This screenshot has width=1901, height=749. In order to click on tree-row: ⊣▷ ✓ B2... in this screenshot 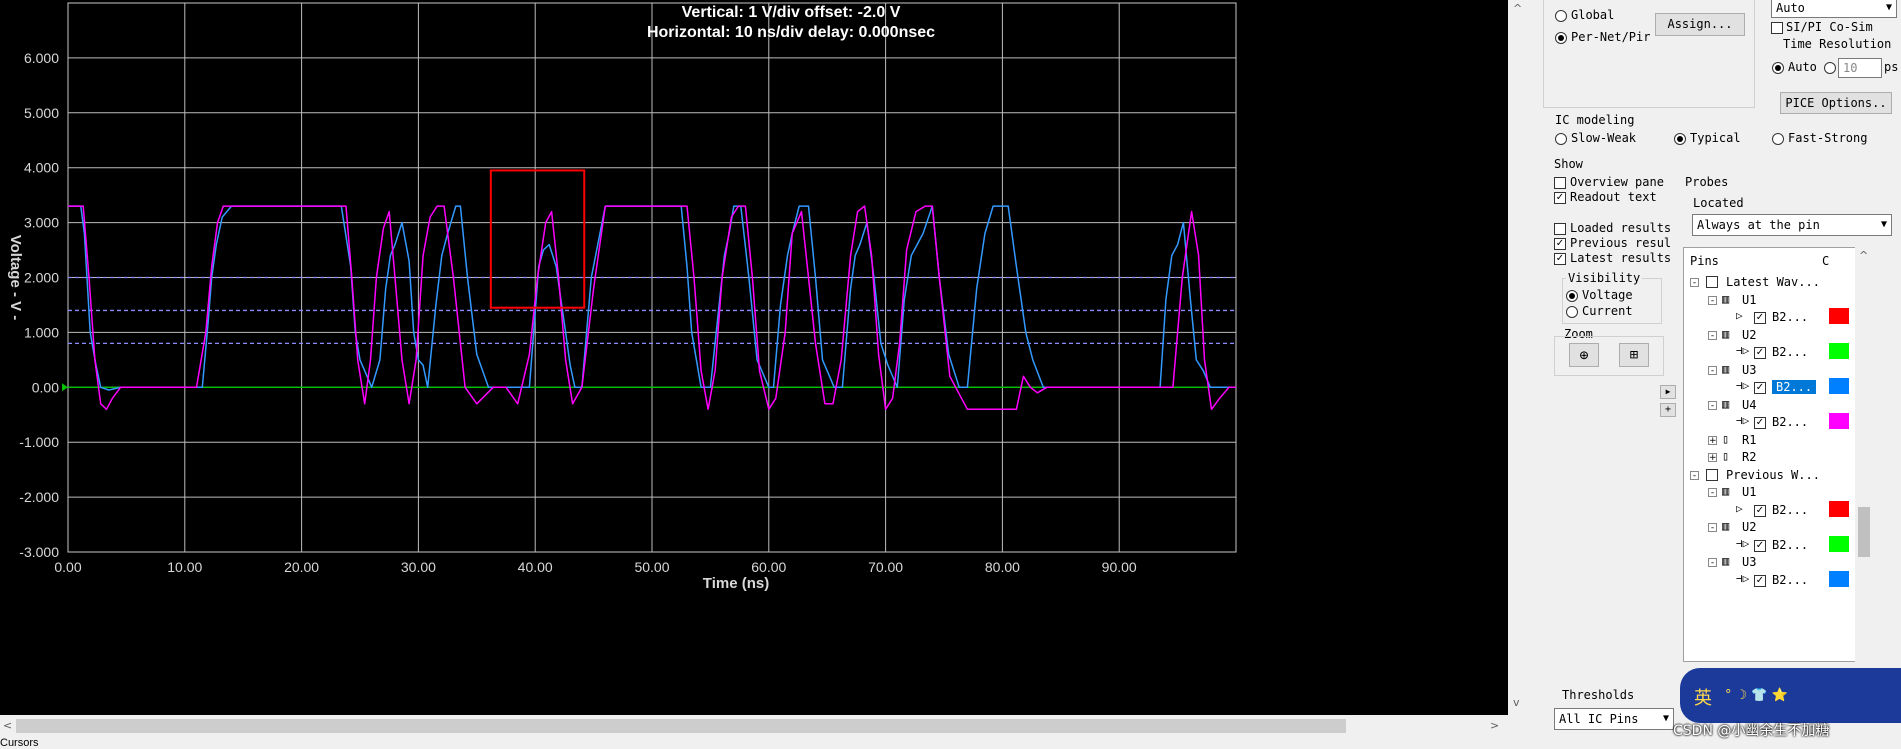, I will do `click(1769, 580)`.